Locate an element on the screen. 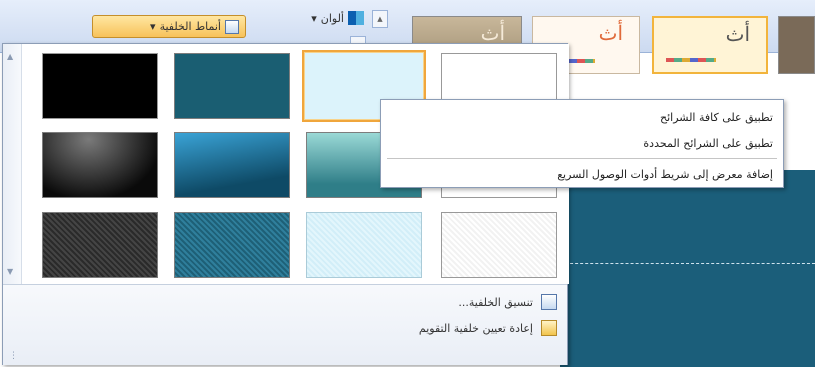 The image size is (815, 367). themes-scroll-up-button: ▲ is located at coordinates (380, 19).